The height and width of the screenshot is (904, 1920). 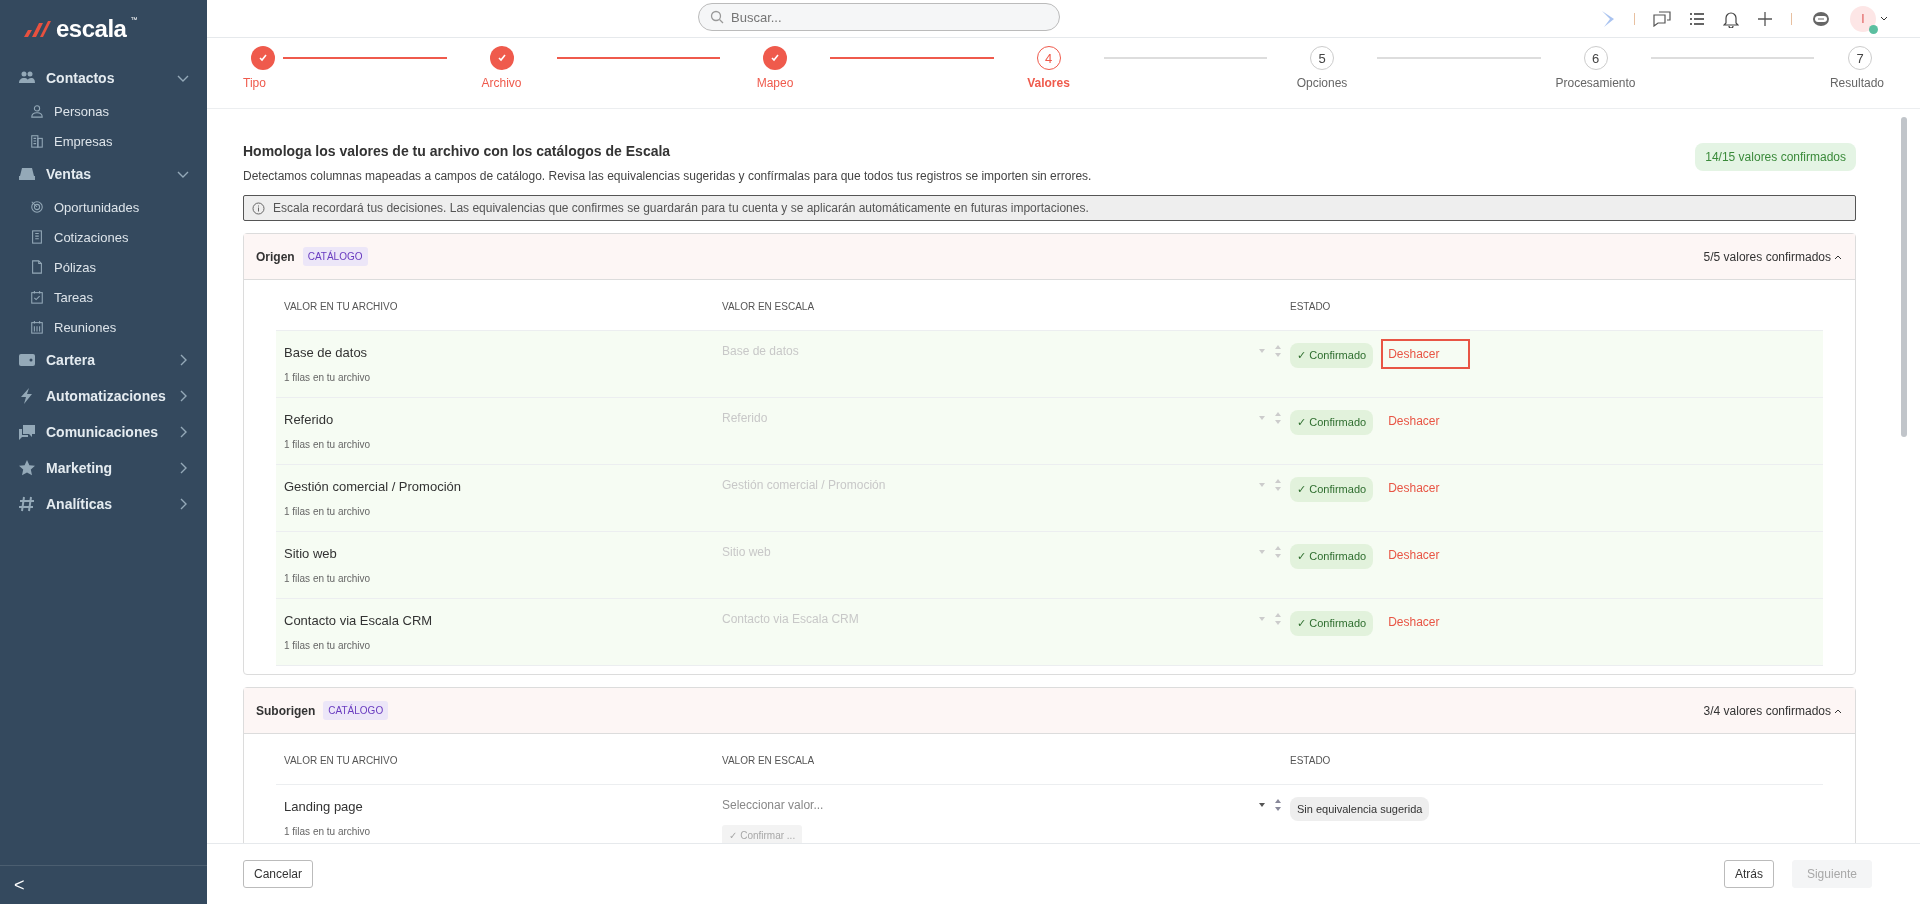 I want to click on logo-text: escala, so click(x=91, y=29).